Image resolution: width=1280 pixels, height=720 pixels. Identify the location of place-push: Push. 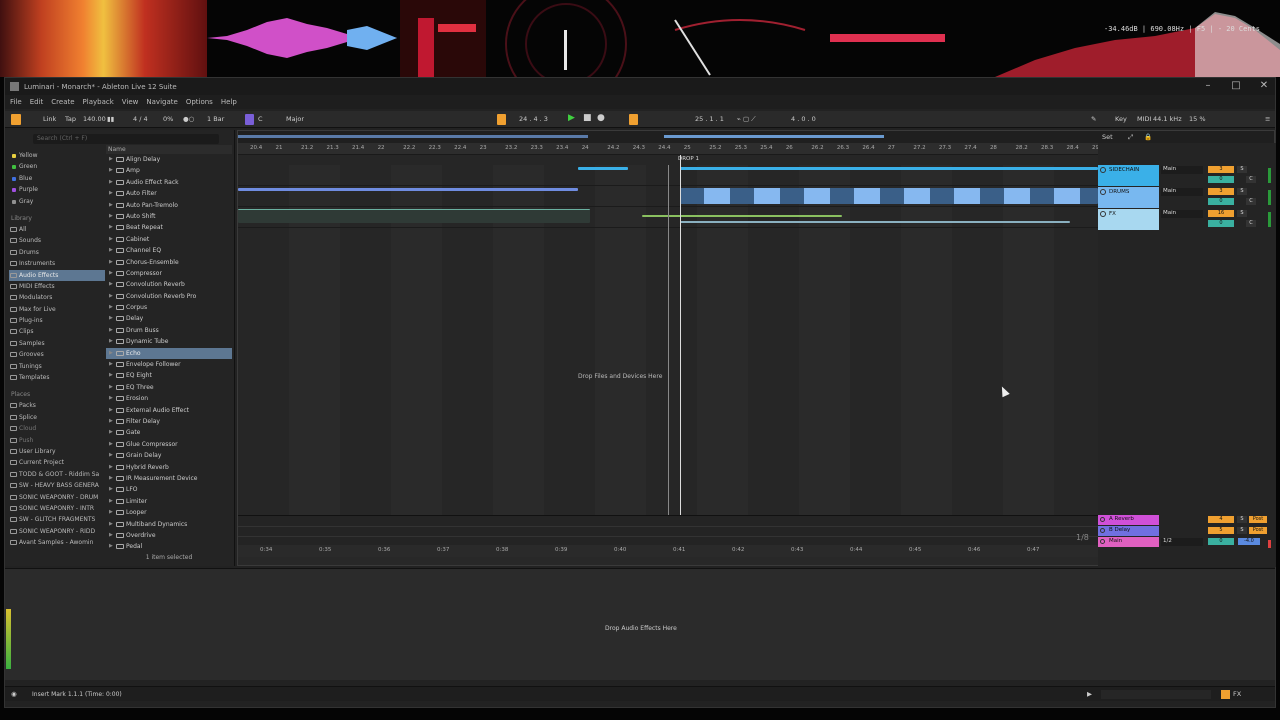
(57, 440).